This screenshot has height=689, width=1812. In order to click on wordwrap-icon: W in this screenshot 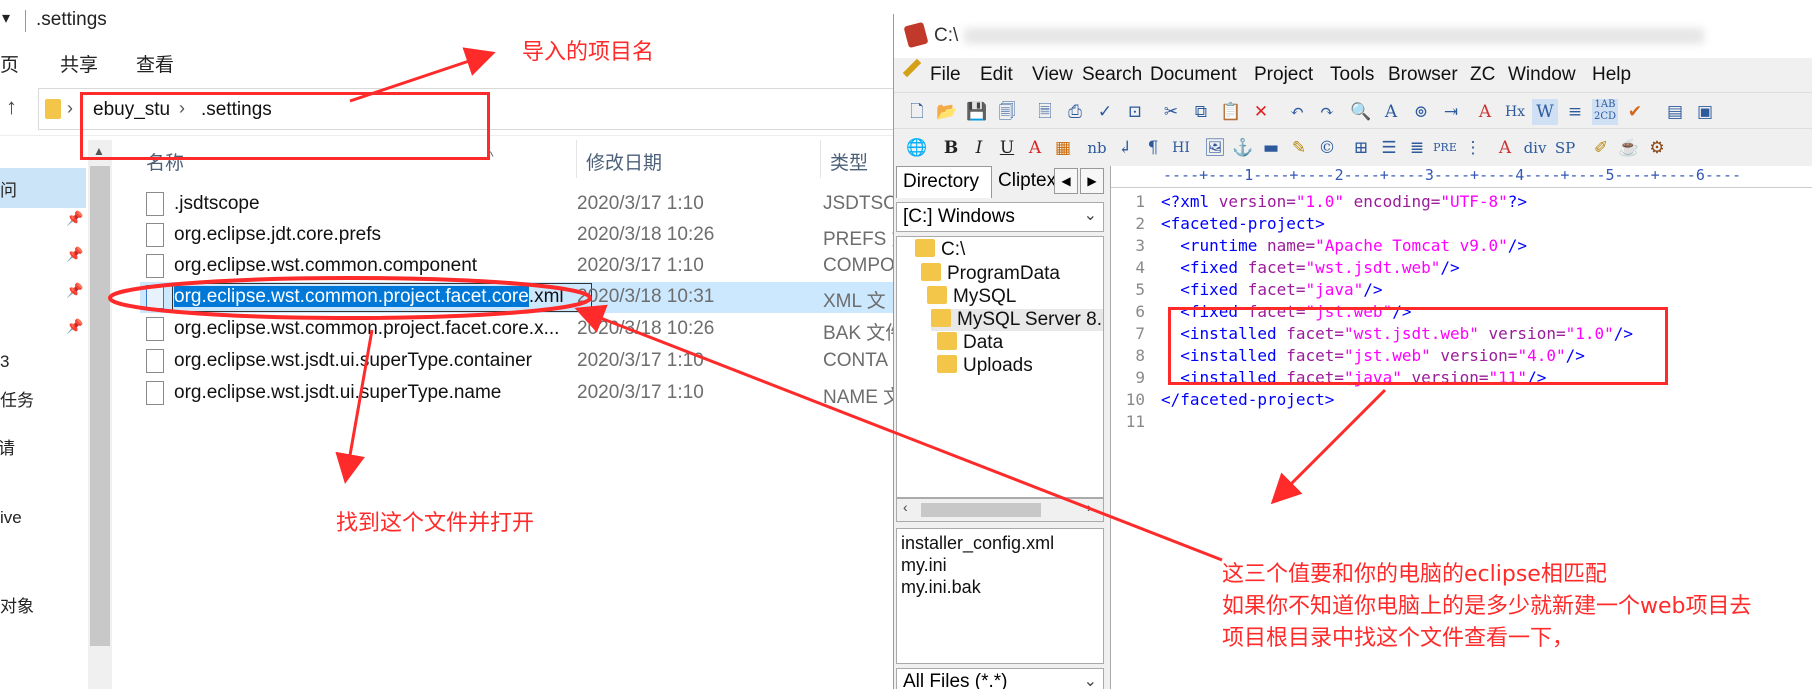, I will do `click(1545, 112)`.